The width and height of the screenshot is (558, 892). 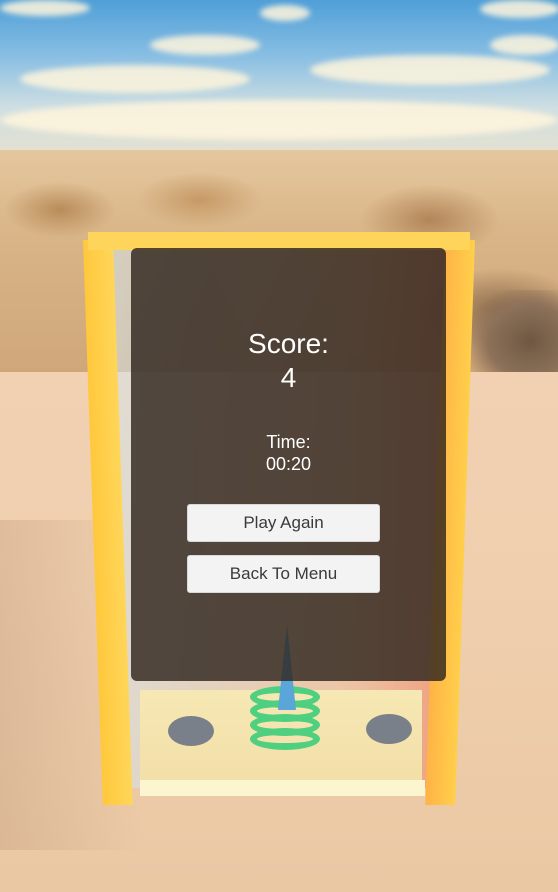 I want to click on back-to-menu-button: Back To Menu, so click(x=283, y=574).